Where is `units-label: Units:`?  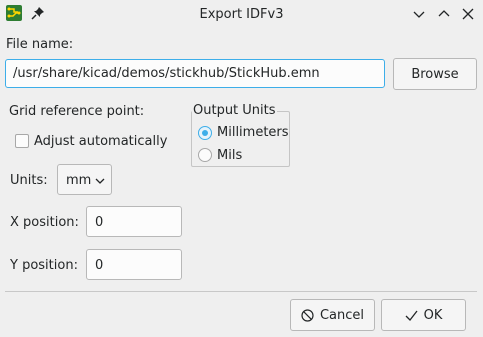
units-label: Units: is located at coordinates (29, 180).